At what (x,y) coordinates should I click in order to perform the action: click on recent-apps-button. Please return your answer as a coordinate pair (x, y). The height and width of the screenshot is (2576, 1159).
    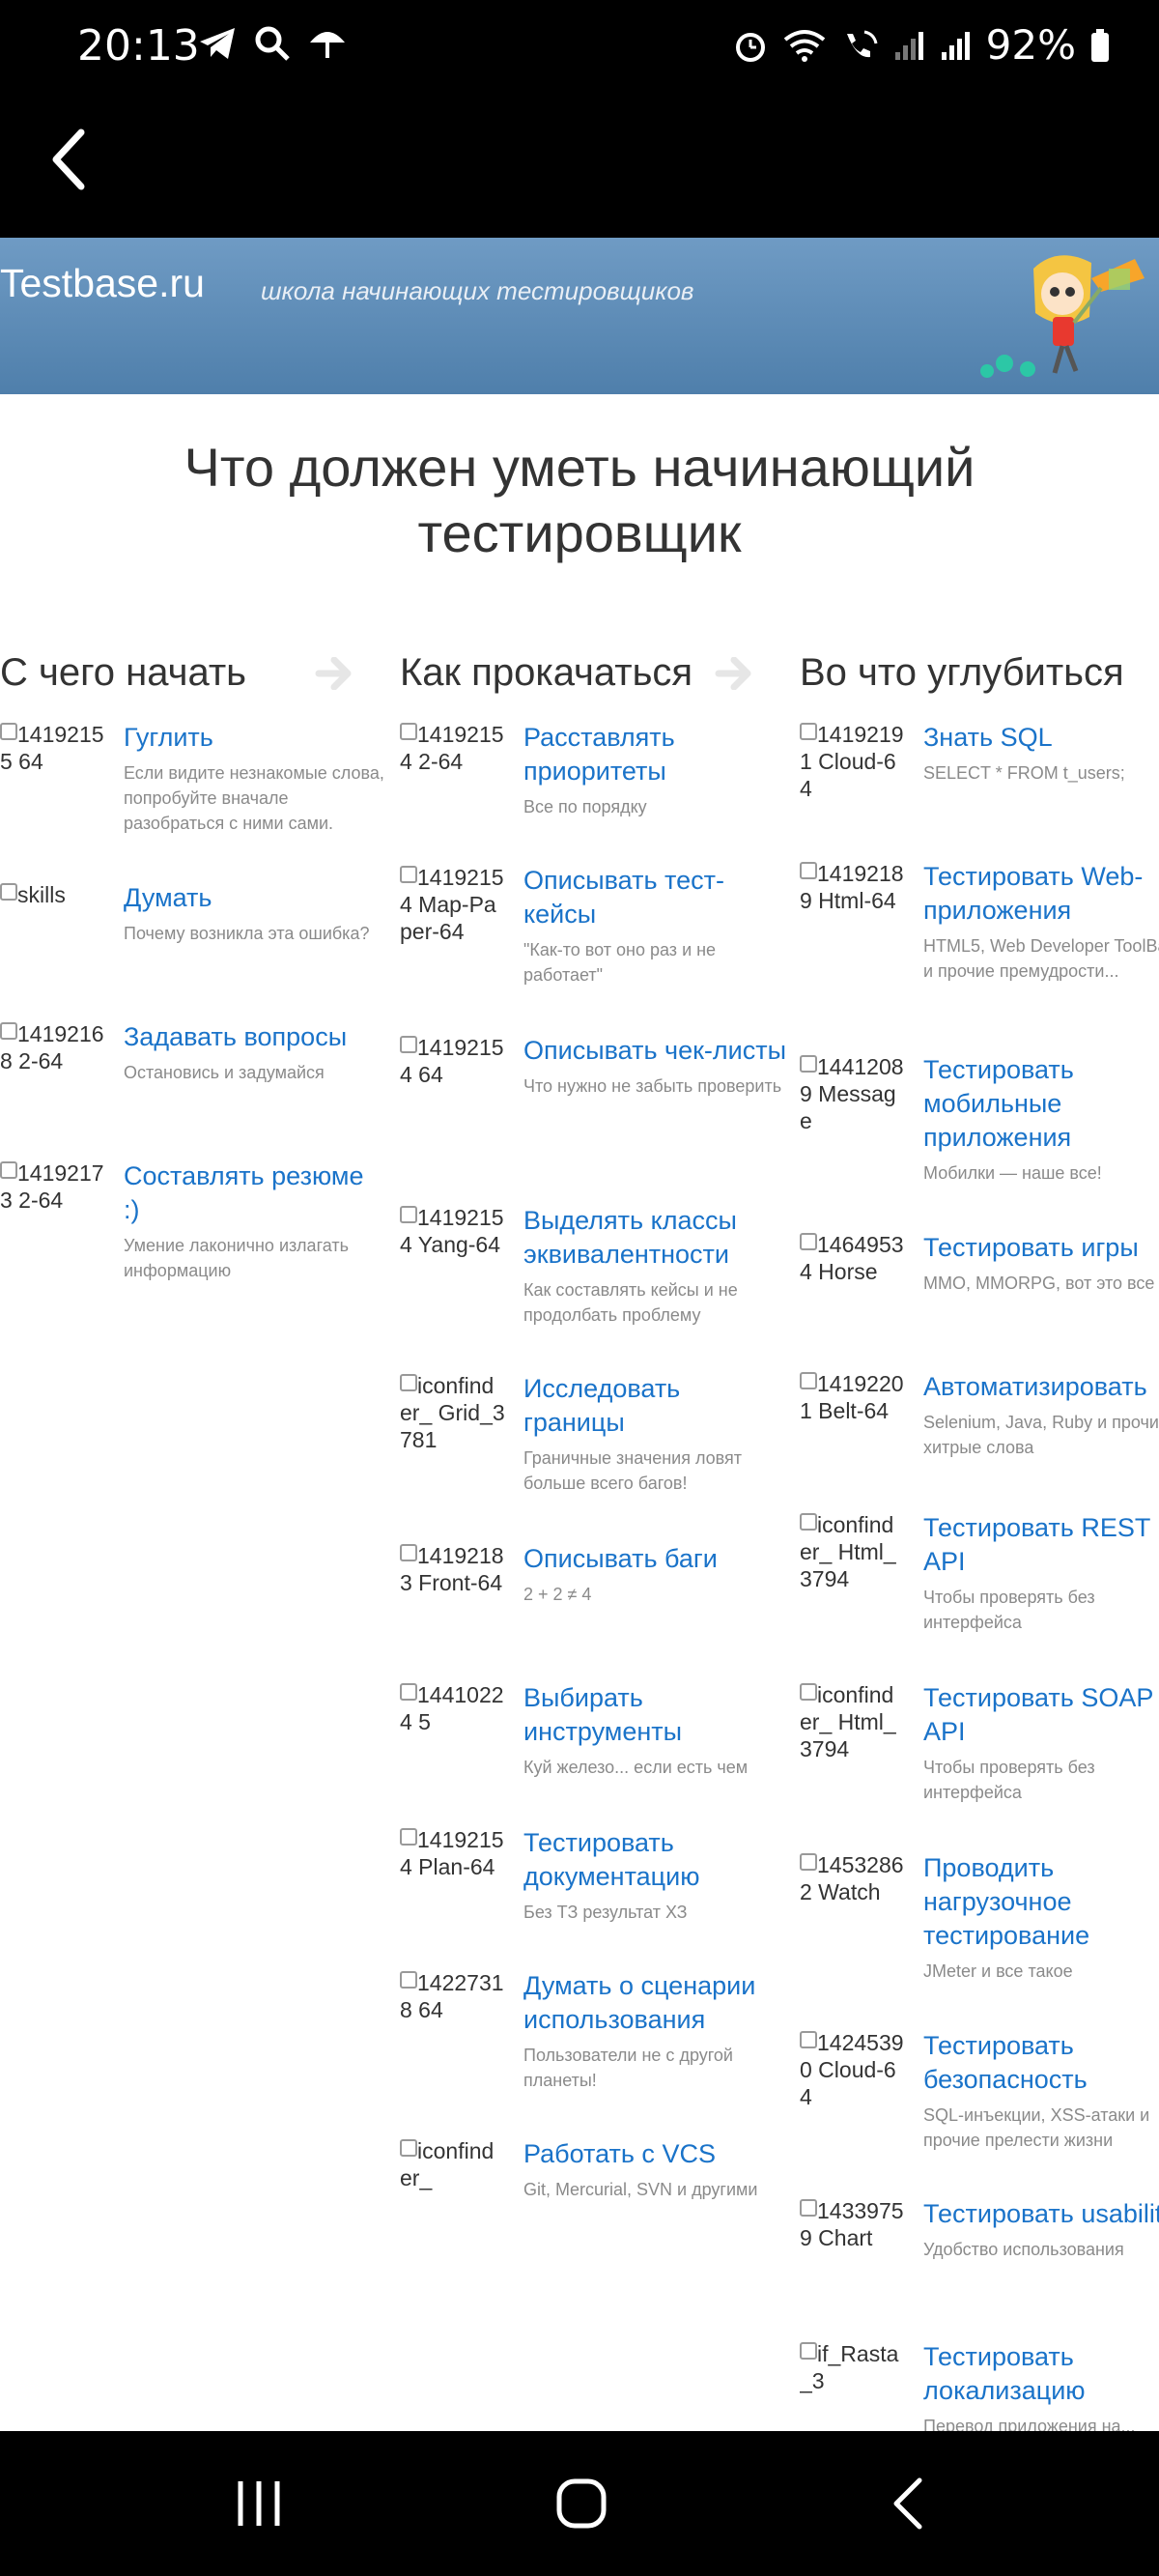
    Looking at the image, I should click on (258, 2504).